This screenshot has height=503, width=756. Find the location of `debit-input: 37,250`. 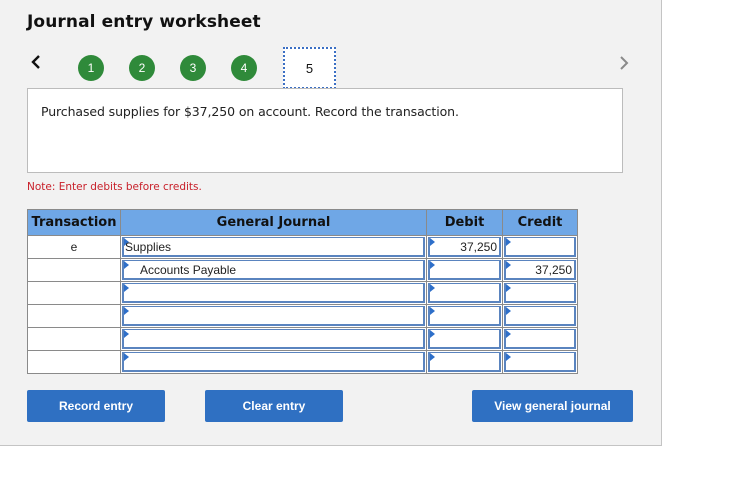

debit-input: 37,250 is located at coordinates (464, 247).